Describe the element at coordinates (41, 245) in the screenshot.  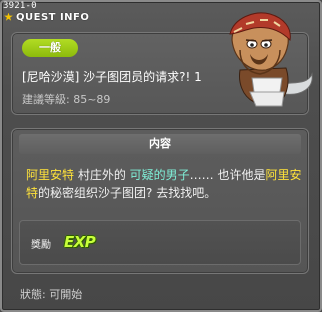
I see `reward-label: 獎勵` at that location.